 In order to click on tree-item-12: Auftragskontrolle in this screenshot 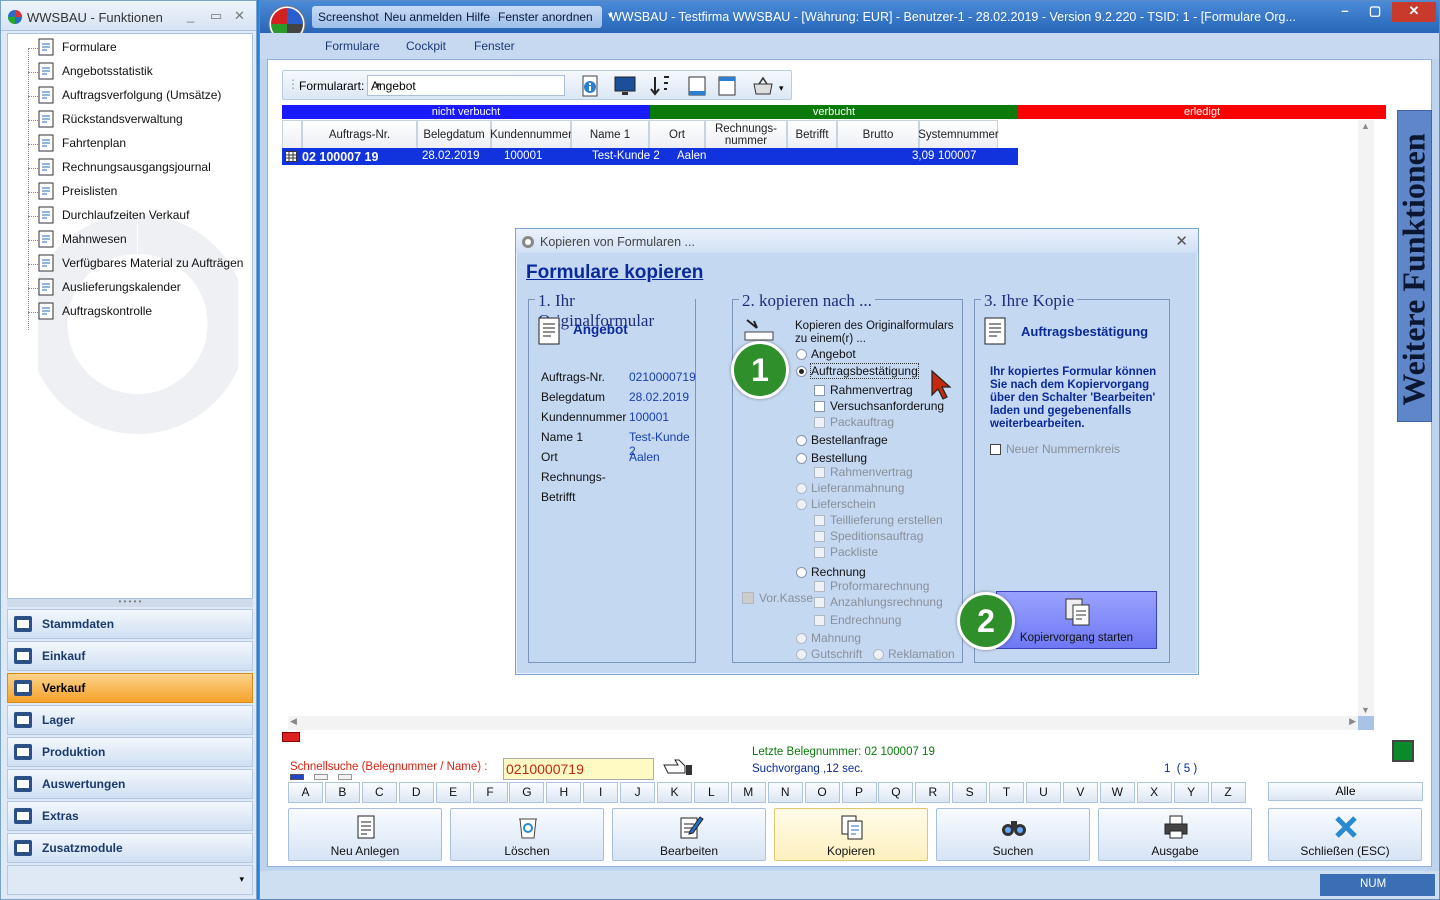, I will do `click(90, 311)`.